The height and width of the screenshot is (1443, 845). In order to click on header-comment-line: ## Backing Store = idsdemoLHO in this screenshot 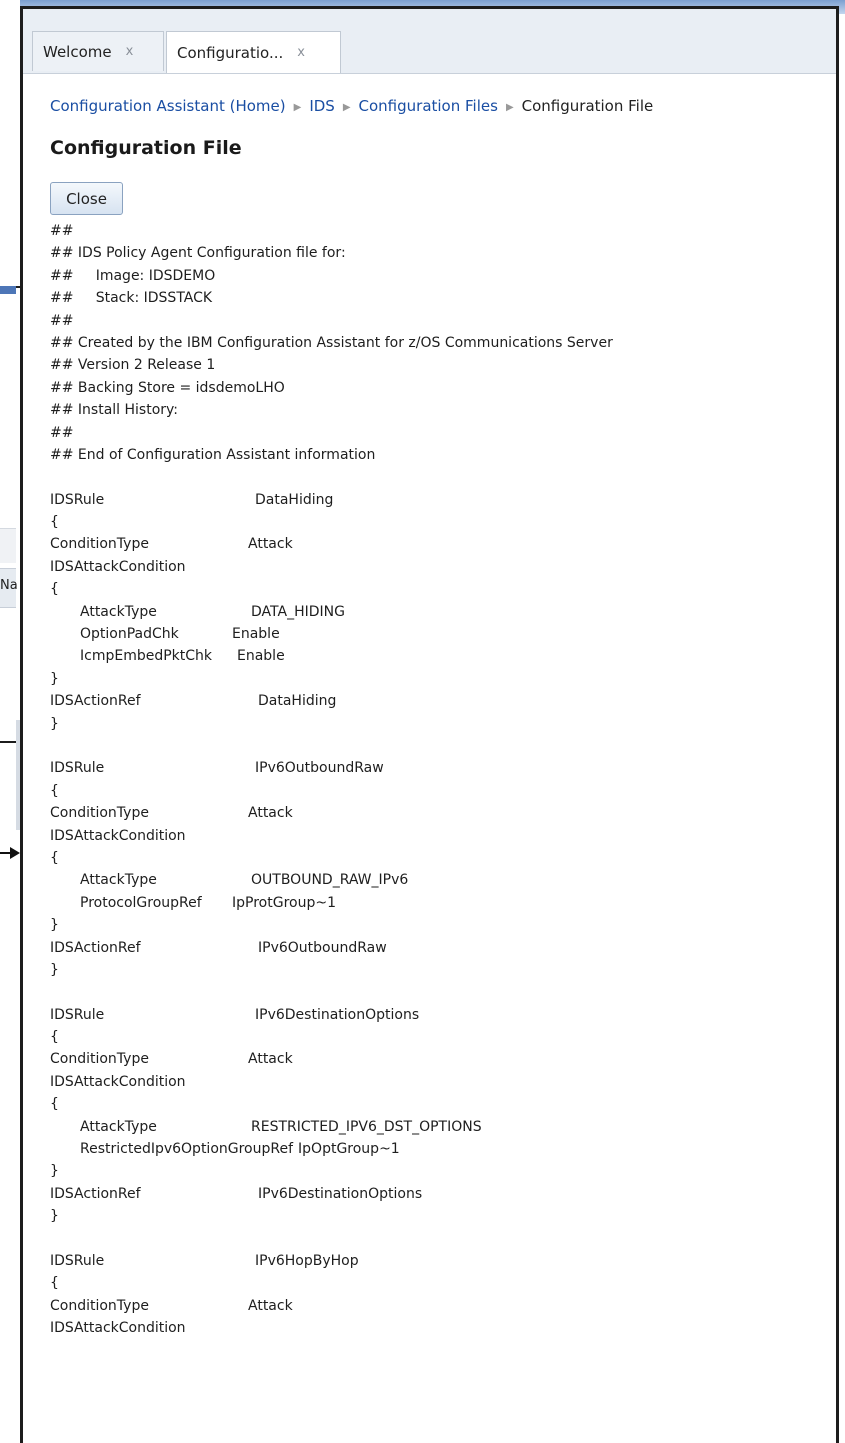, I will do `click(167, 387)`.